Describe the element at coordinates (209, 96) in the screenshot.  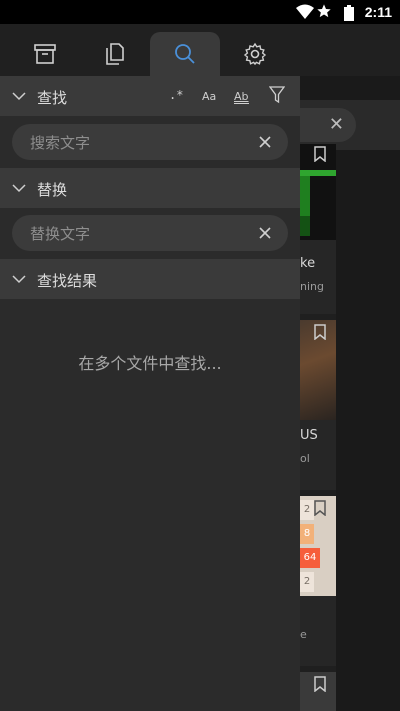
I see `match-case-option: Aa` at that location.